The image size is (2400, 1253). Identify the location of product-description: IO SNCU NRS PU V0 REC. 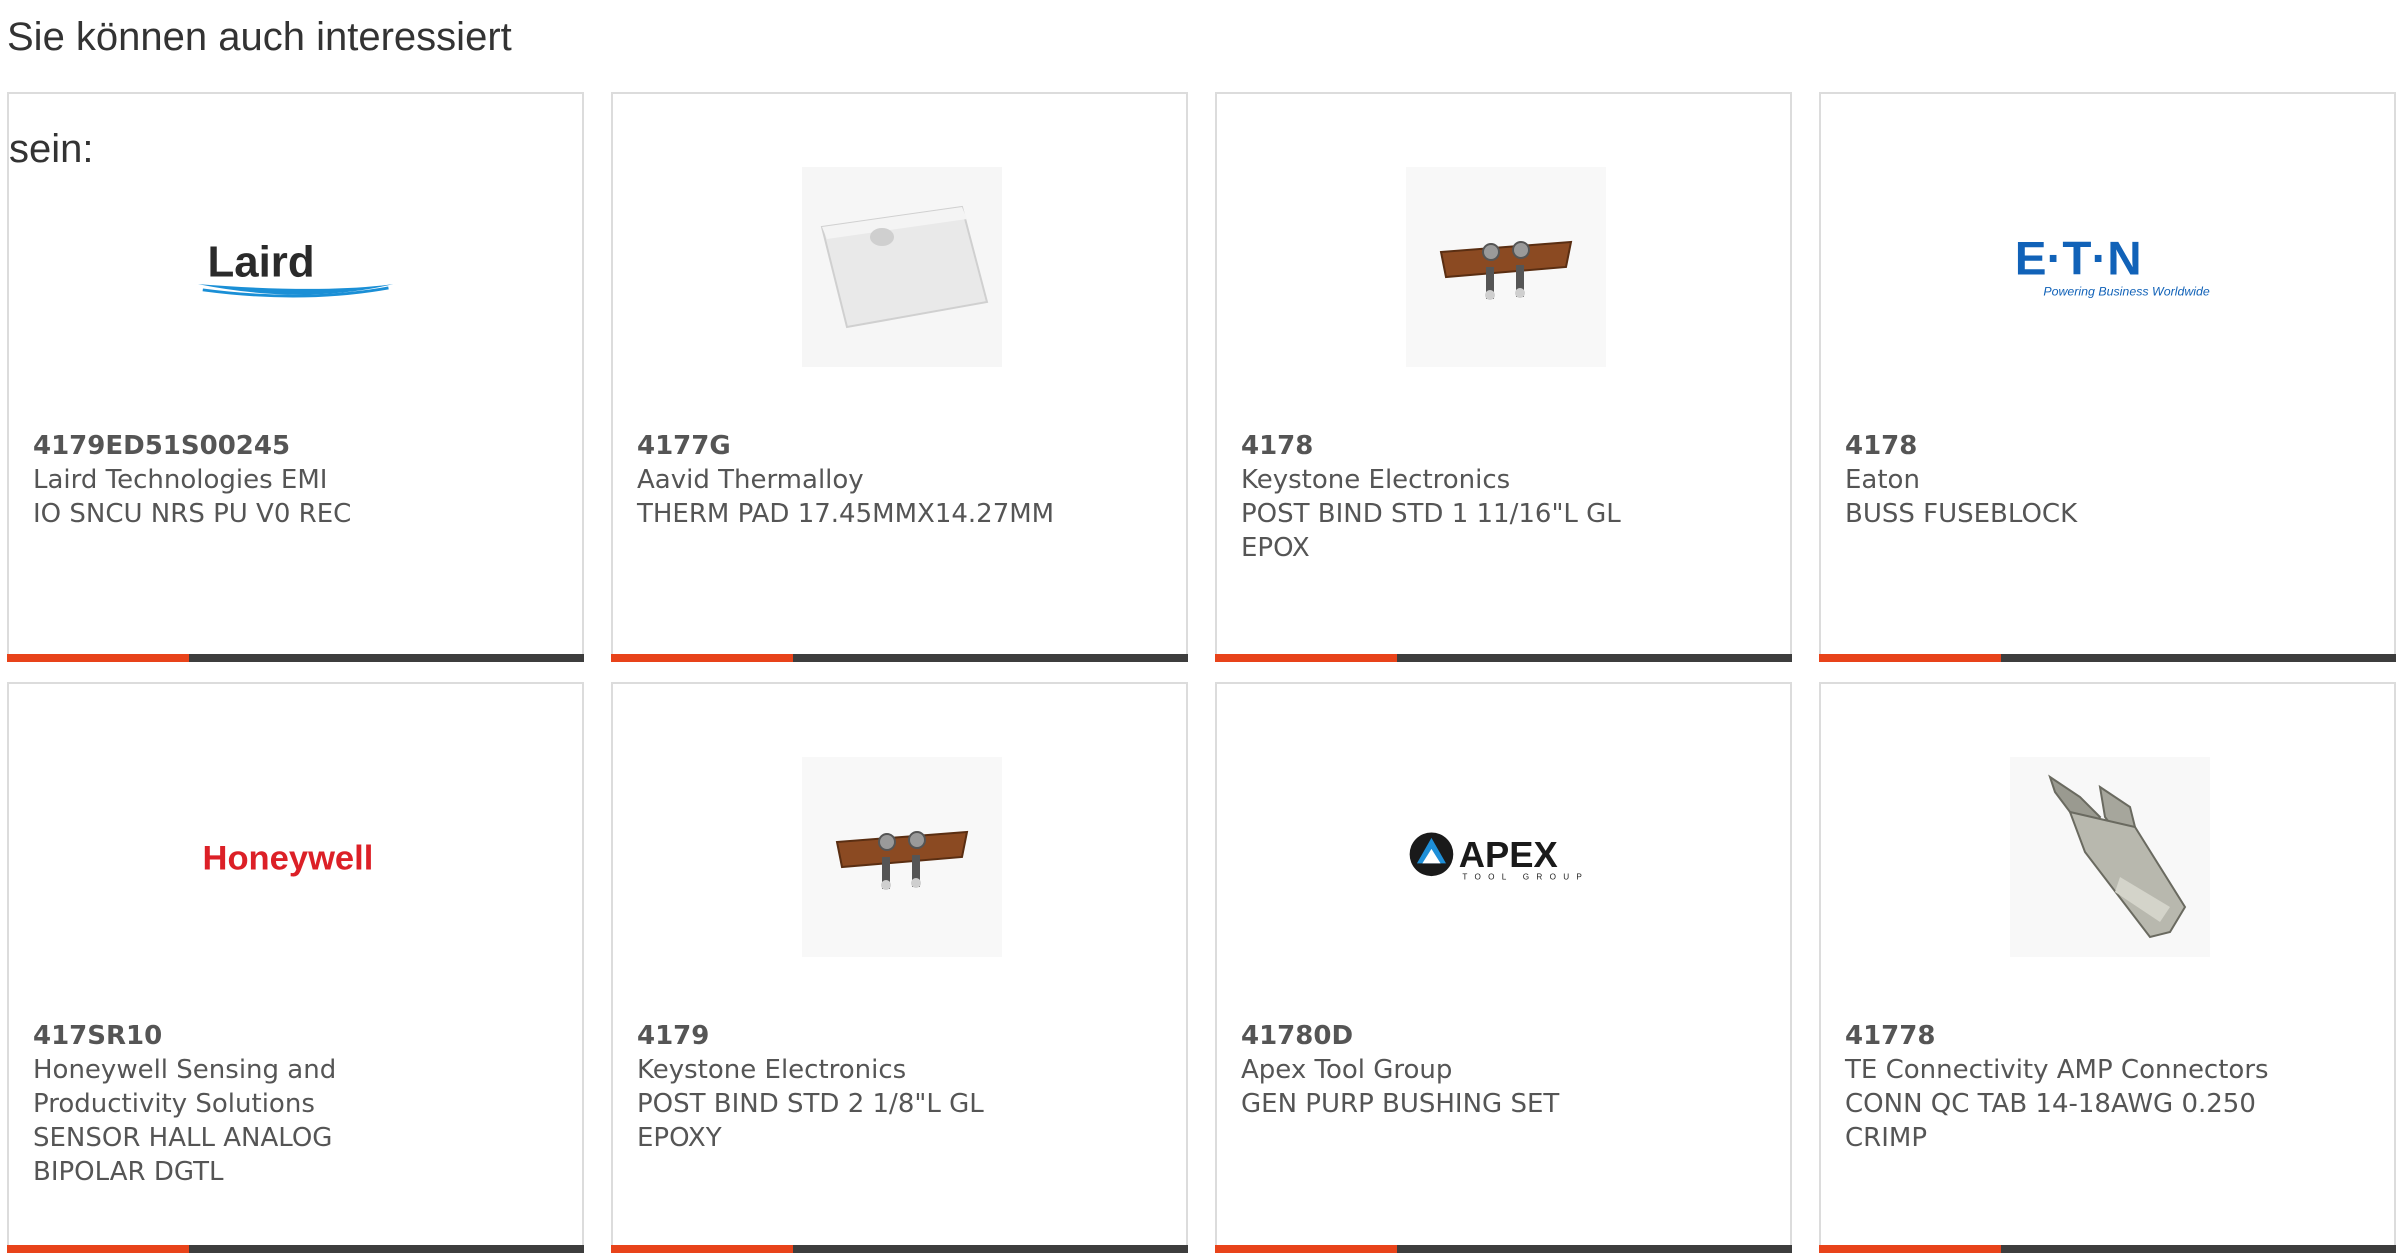
(192, 514).